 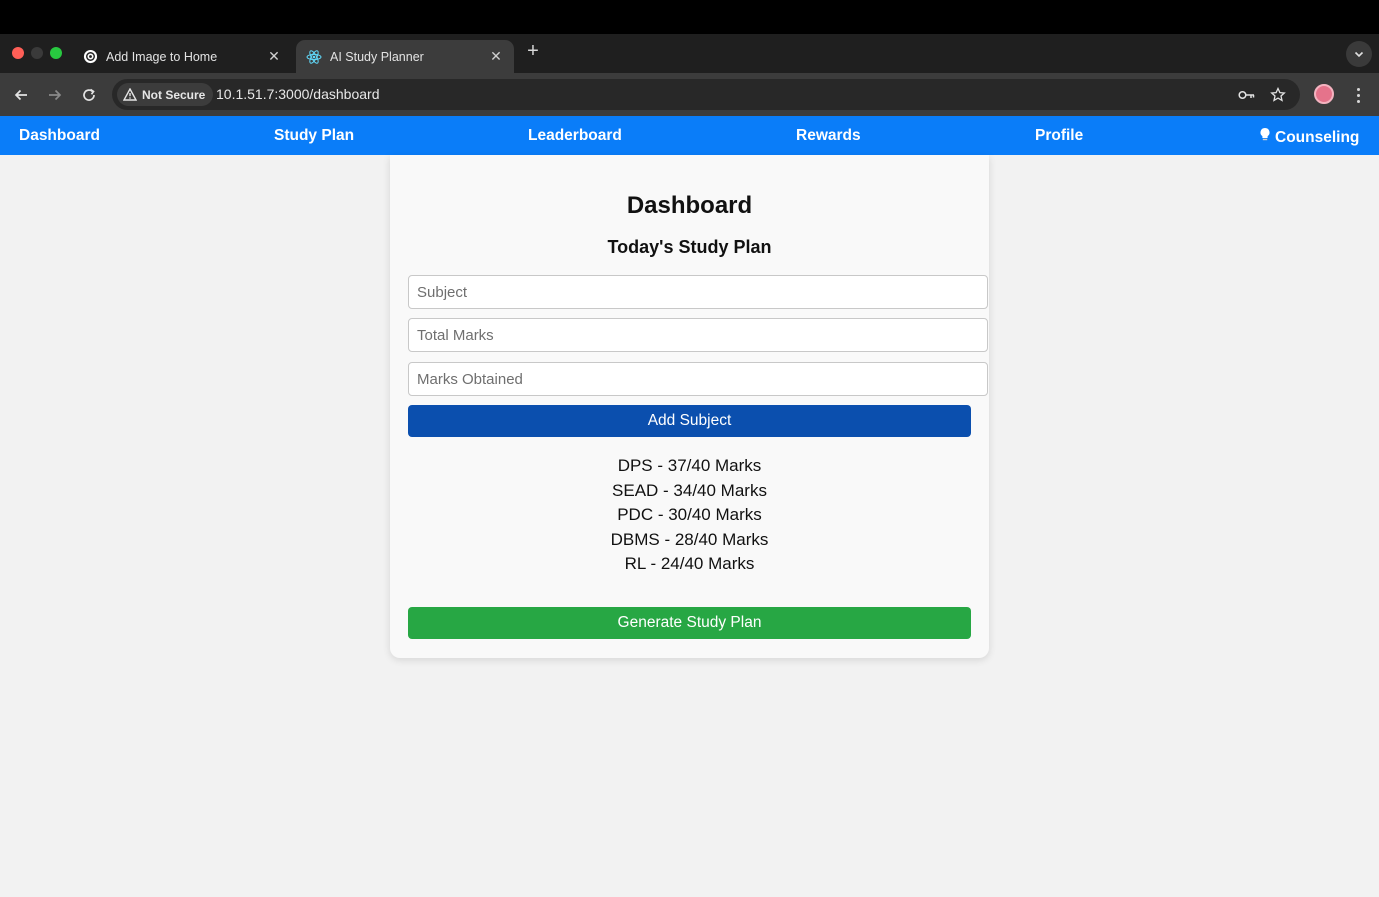 What do you see at coordinates (689, 17) in the screenshot?
I see `window-top-strip` at bounding box center [689, 17].